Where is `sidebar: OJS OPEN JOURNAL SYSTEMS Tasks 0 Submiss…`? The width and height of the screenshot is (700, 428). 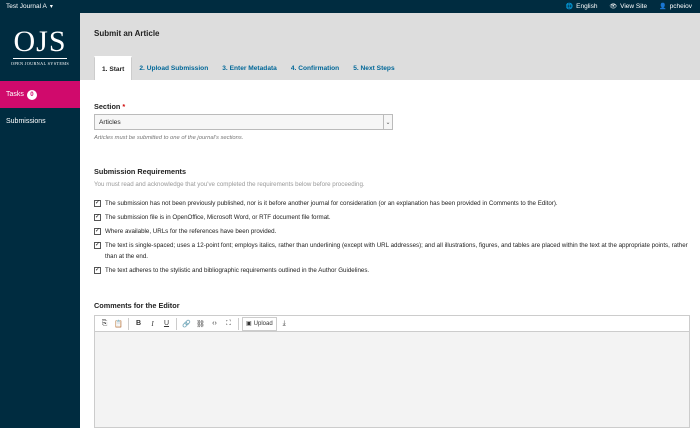
sidebar: OJS OPEN JOURNAL SYSTEMS Tasks 0 Submiss… is located at coordinates (40, 220).